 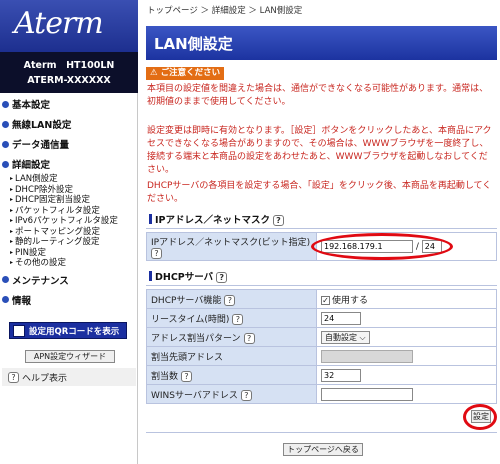 What do you see at coordinates (321, 432) in the screenshot?
I see `divider` at bounding box center [321, 432].